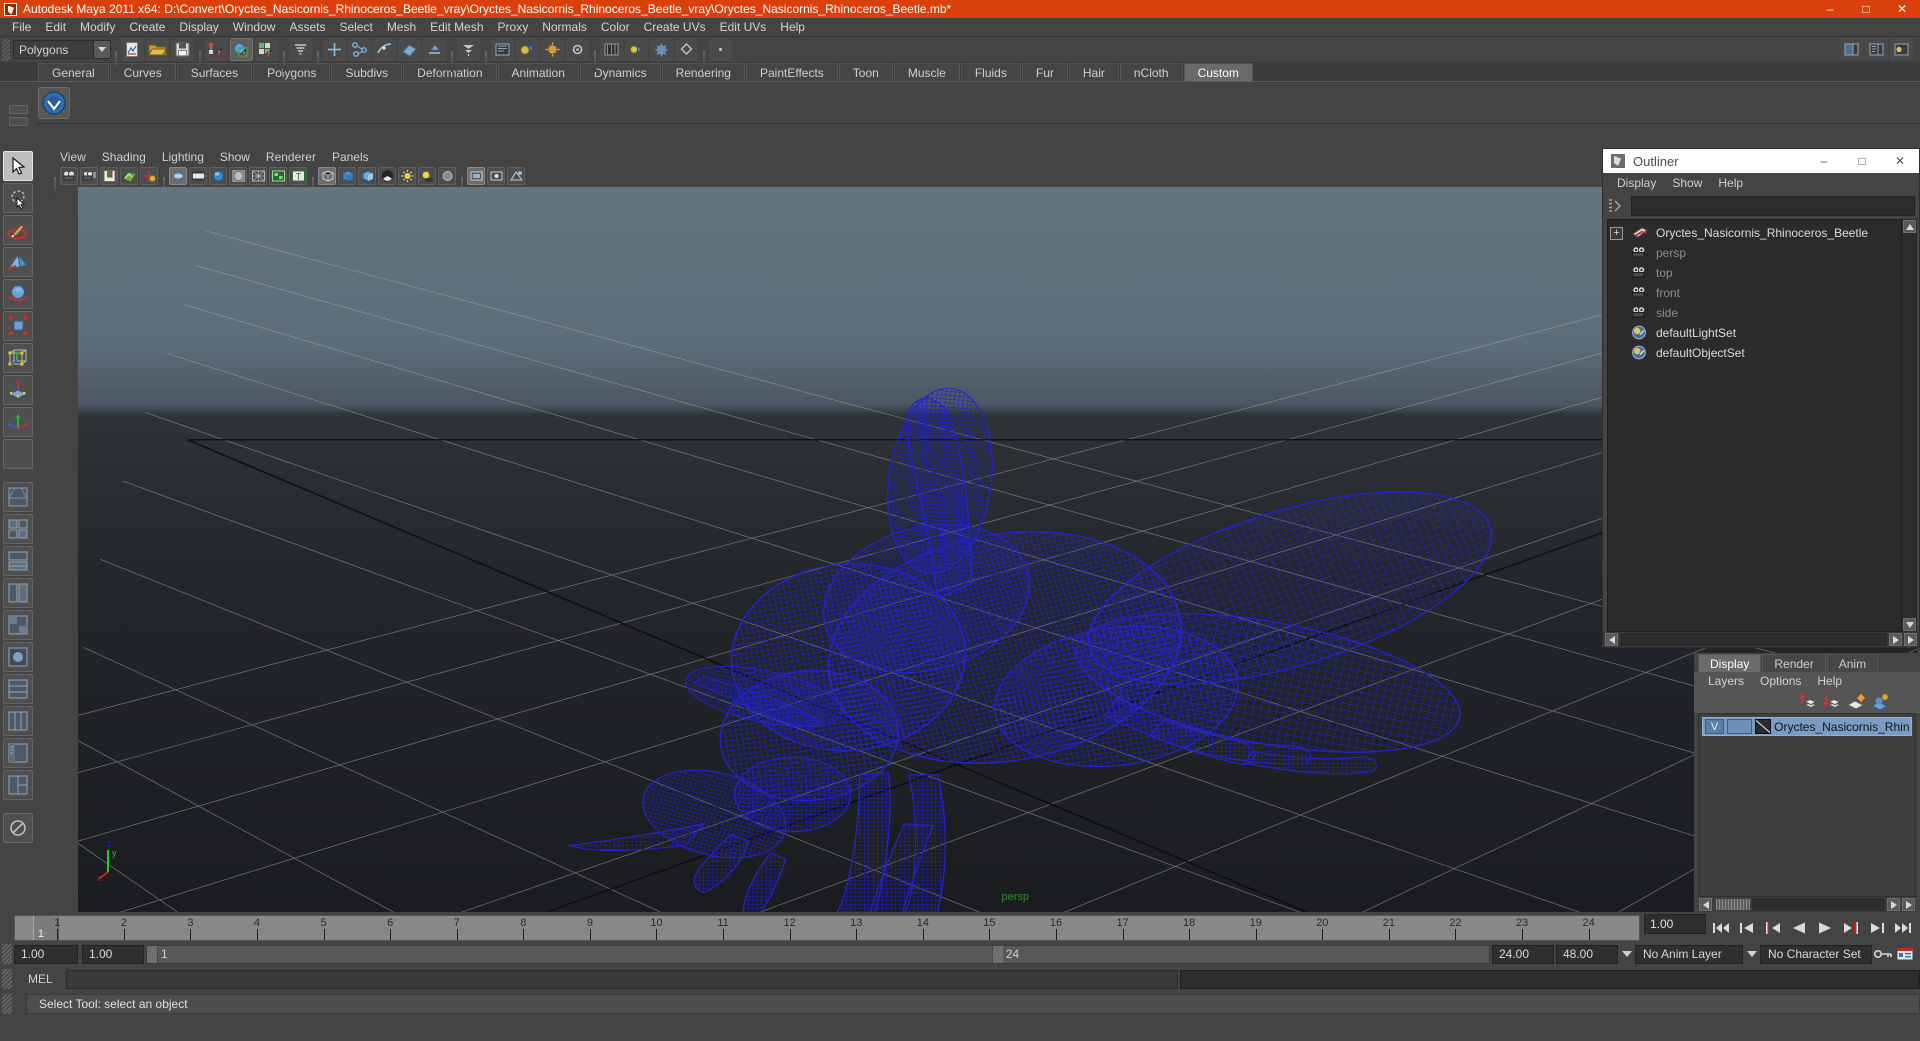  I want to click on paint-select-tool, so click(18, 230).